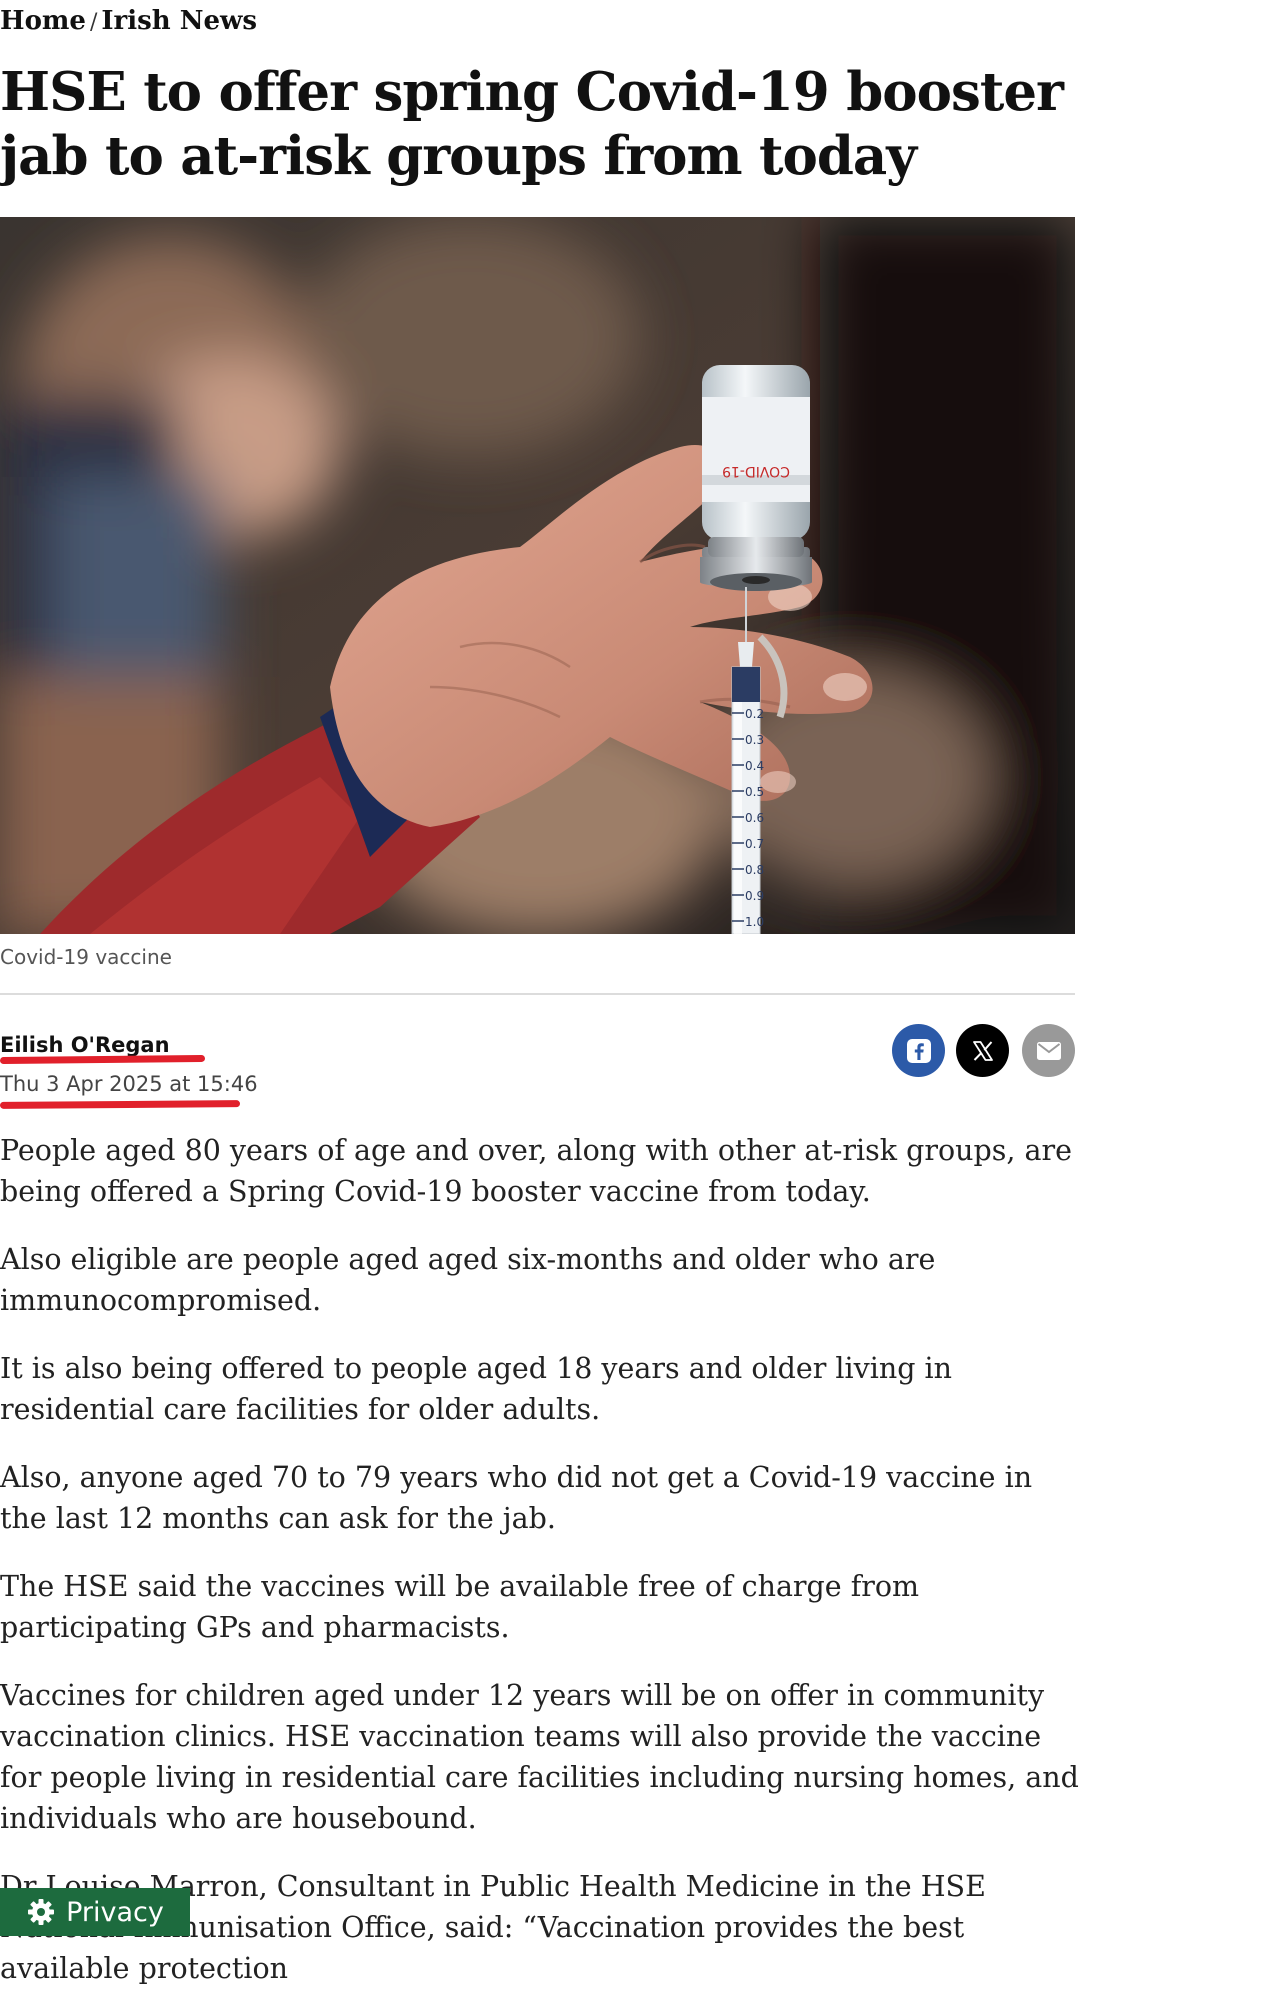 The width and height of the screenshot is (1271, 2016). Describe the element at coordinates (129, 1084) in the screenshot. I see `published-timestamp: Thu 3 Apr 2025 at 15:46` at that location.